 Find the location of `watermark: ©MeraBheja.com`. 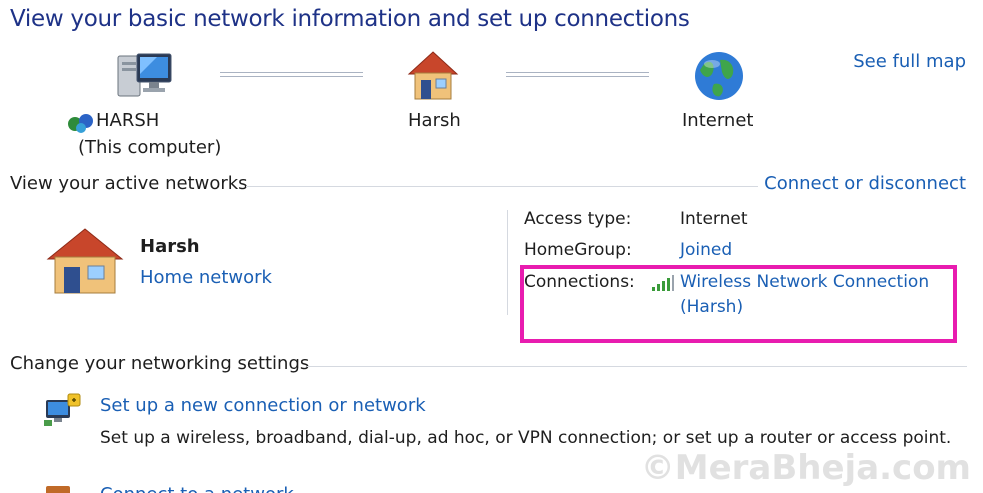

watermark: ©MeraBheja.com is located at coordinates (805, 468).